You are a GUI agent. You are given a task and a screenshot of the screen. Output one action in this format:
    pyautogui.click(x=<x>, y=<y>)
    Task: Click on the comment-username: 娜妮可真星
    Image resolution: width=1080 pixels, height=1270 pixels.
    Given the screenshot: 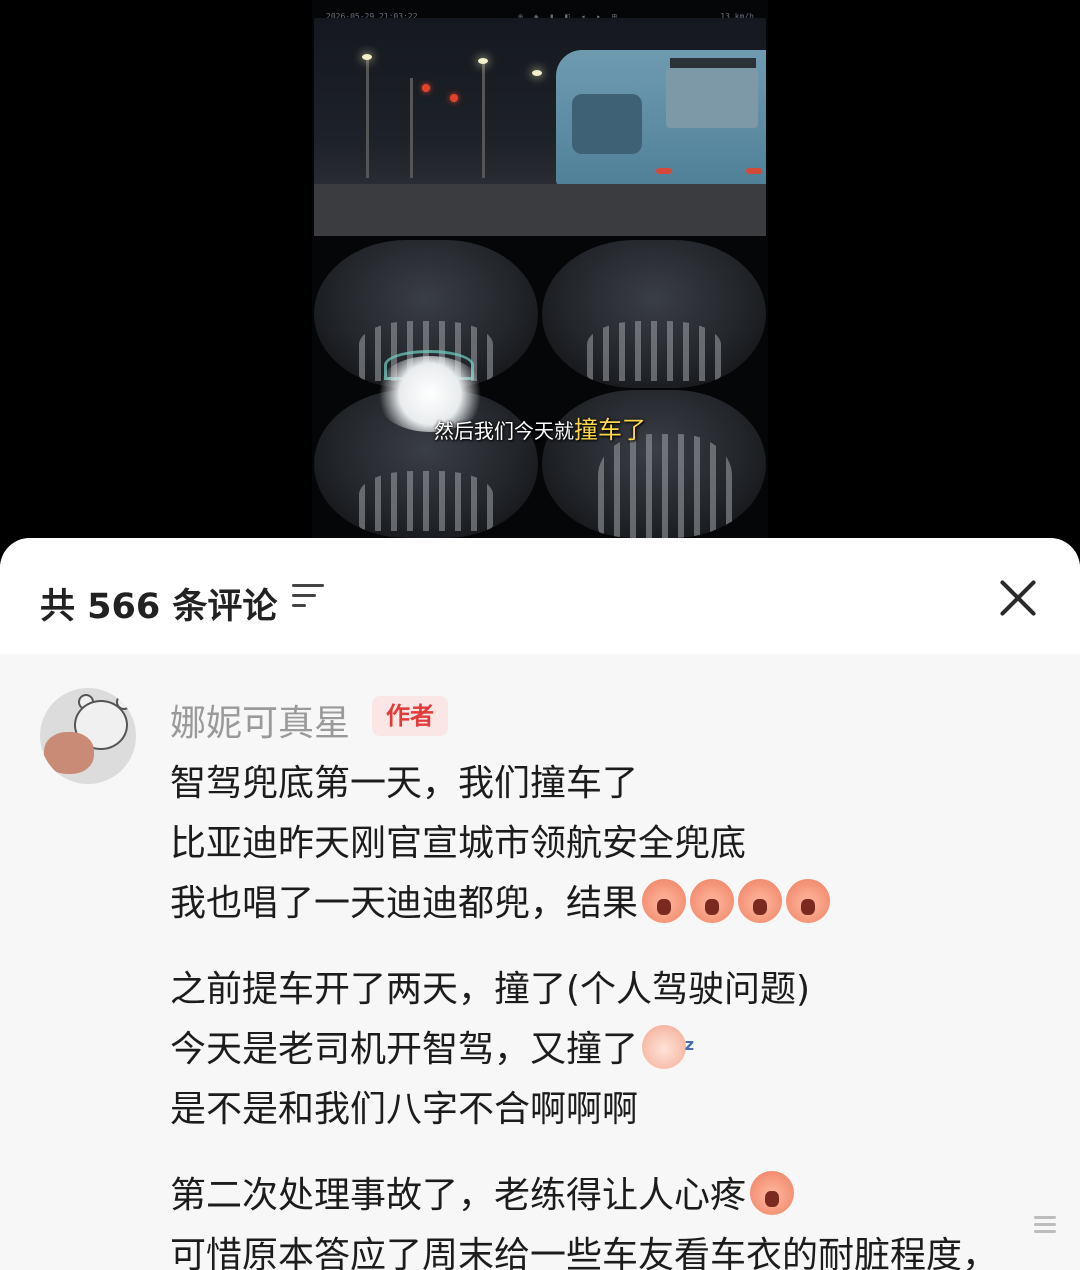 What is the action you would take?
    pyautogui.click(x=260, y=720)
    